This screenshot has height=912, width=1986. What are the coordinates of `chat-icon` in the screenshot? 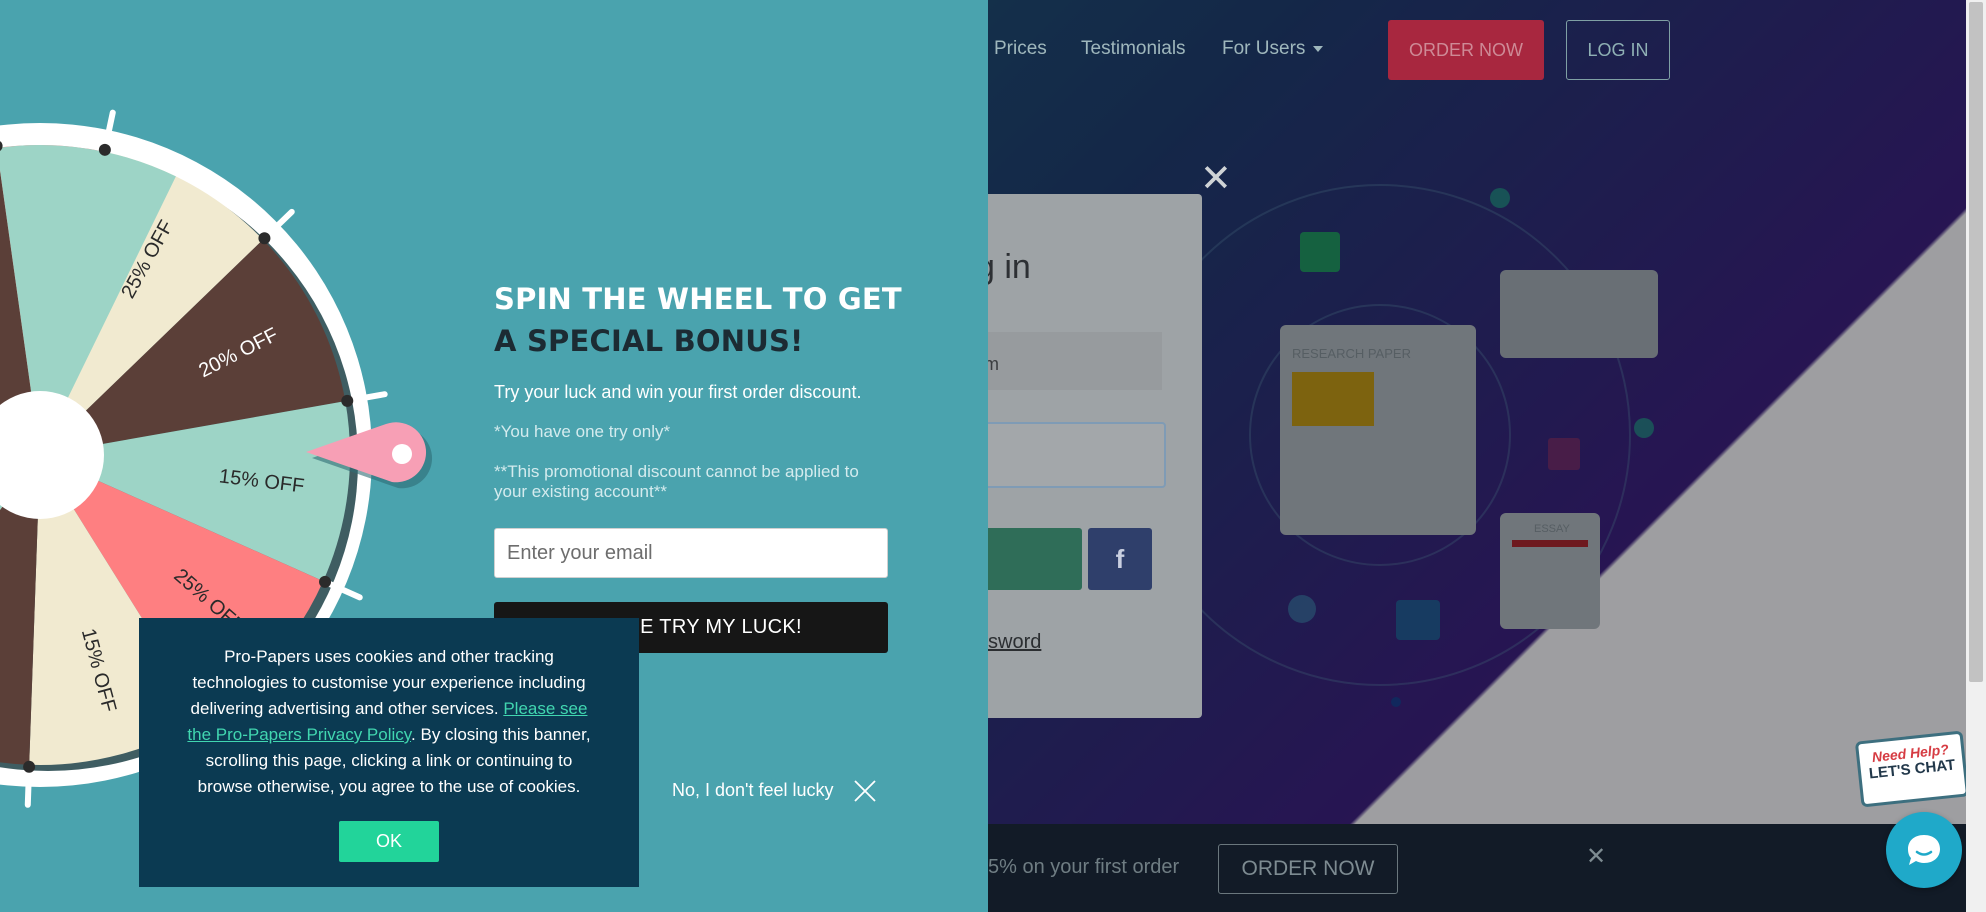 It's located at (1924, 850).